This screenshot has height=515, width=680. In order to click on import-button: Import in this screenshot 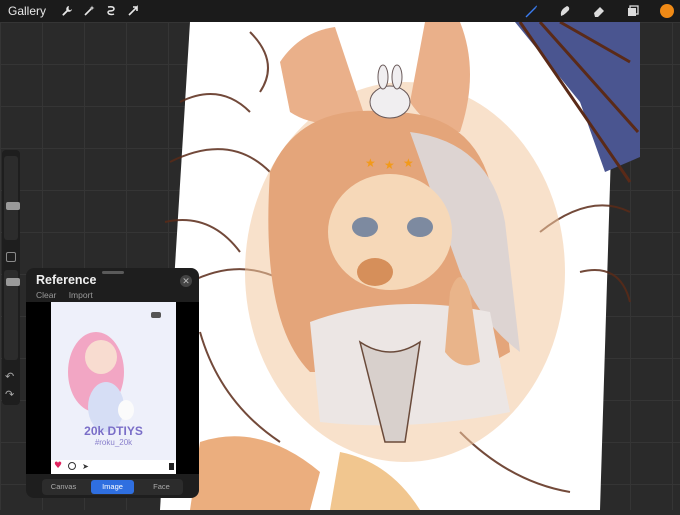, I will do `click(81, 295)`.